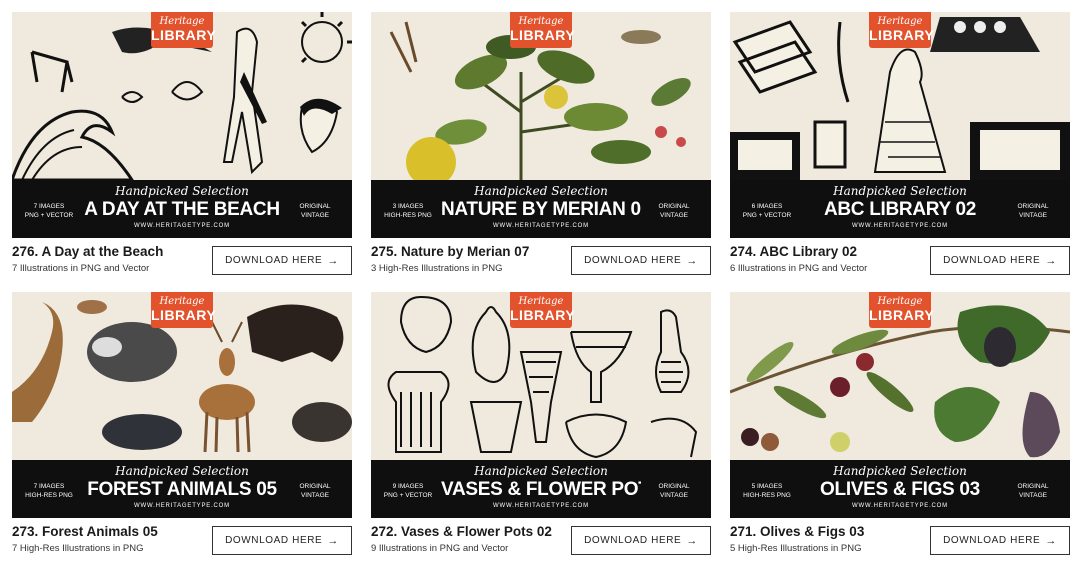 The height and width of the screenshot is (564, 1080). What do you see at coordinates (112, 252) in the screenshot?
I see `card-title: 276. A Day at the Beach` at bounding box center [112, 252].